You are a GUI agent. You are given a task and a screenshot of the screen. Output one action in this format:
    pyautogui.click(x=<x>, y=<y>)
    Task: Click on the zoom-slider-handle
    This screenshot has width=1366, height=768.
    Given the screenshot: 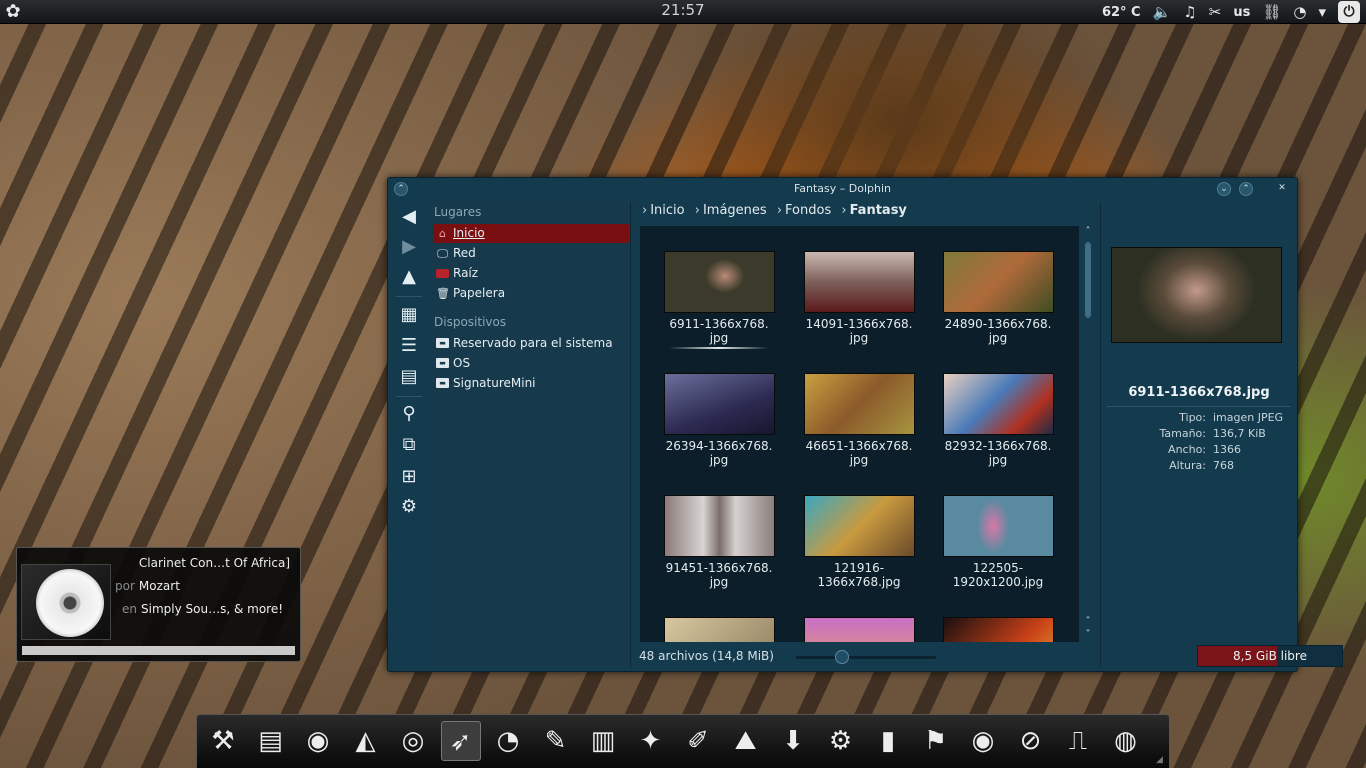 What is the action you would take?
    pyautogui.click(x=842, y=657)
    